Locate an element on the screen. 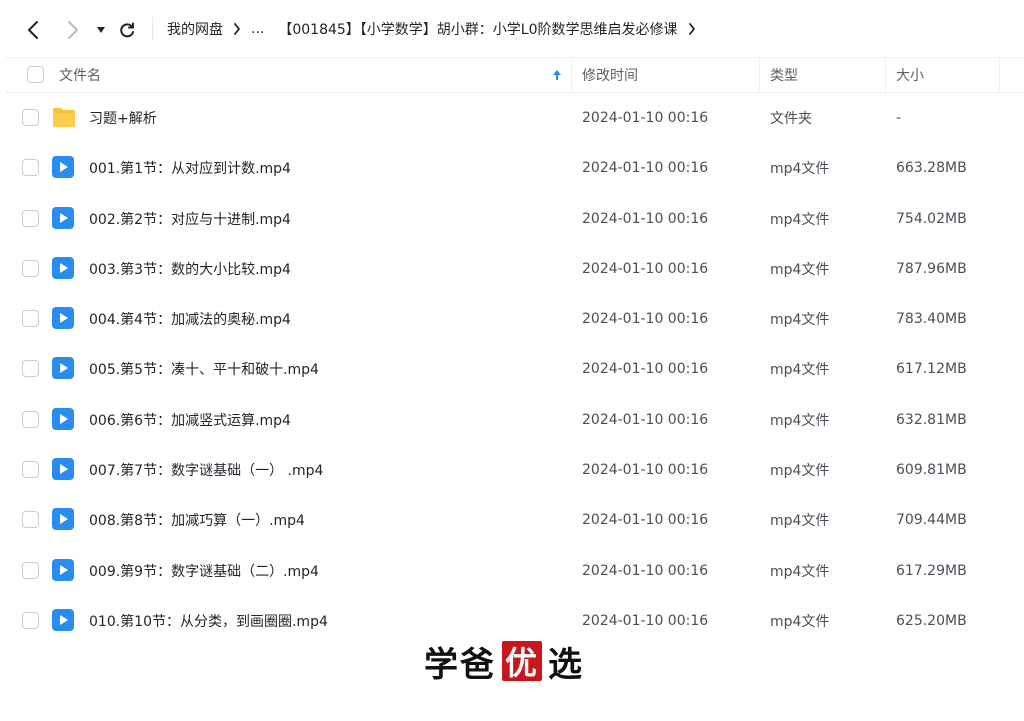 This screenshot has width=1024, height=721. refresh-button is located at coordinates (127, 30).